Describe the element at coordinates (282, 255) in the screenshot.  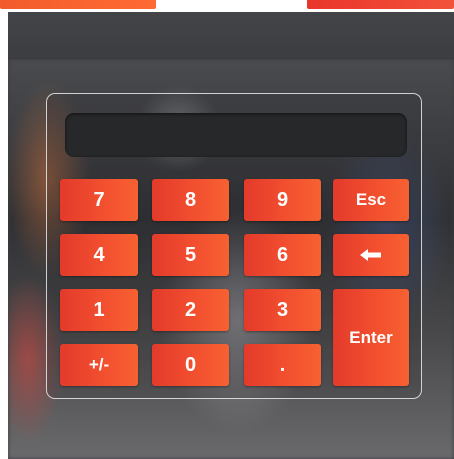
I see `key-6: 6` at that location.